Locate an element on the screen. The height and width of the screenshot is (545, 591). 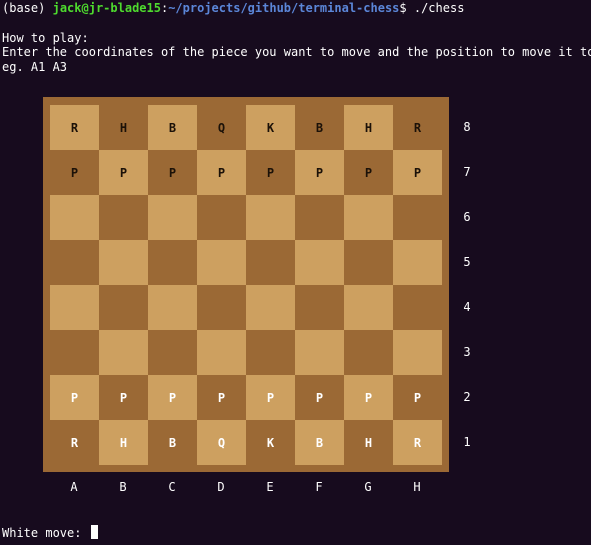
rank-label: 6 is located at coordinates (467, 217).